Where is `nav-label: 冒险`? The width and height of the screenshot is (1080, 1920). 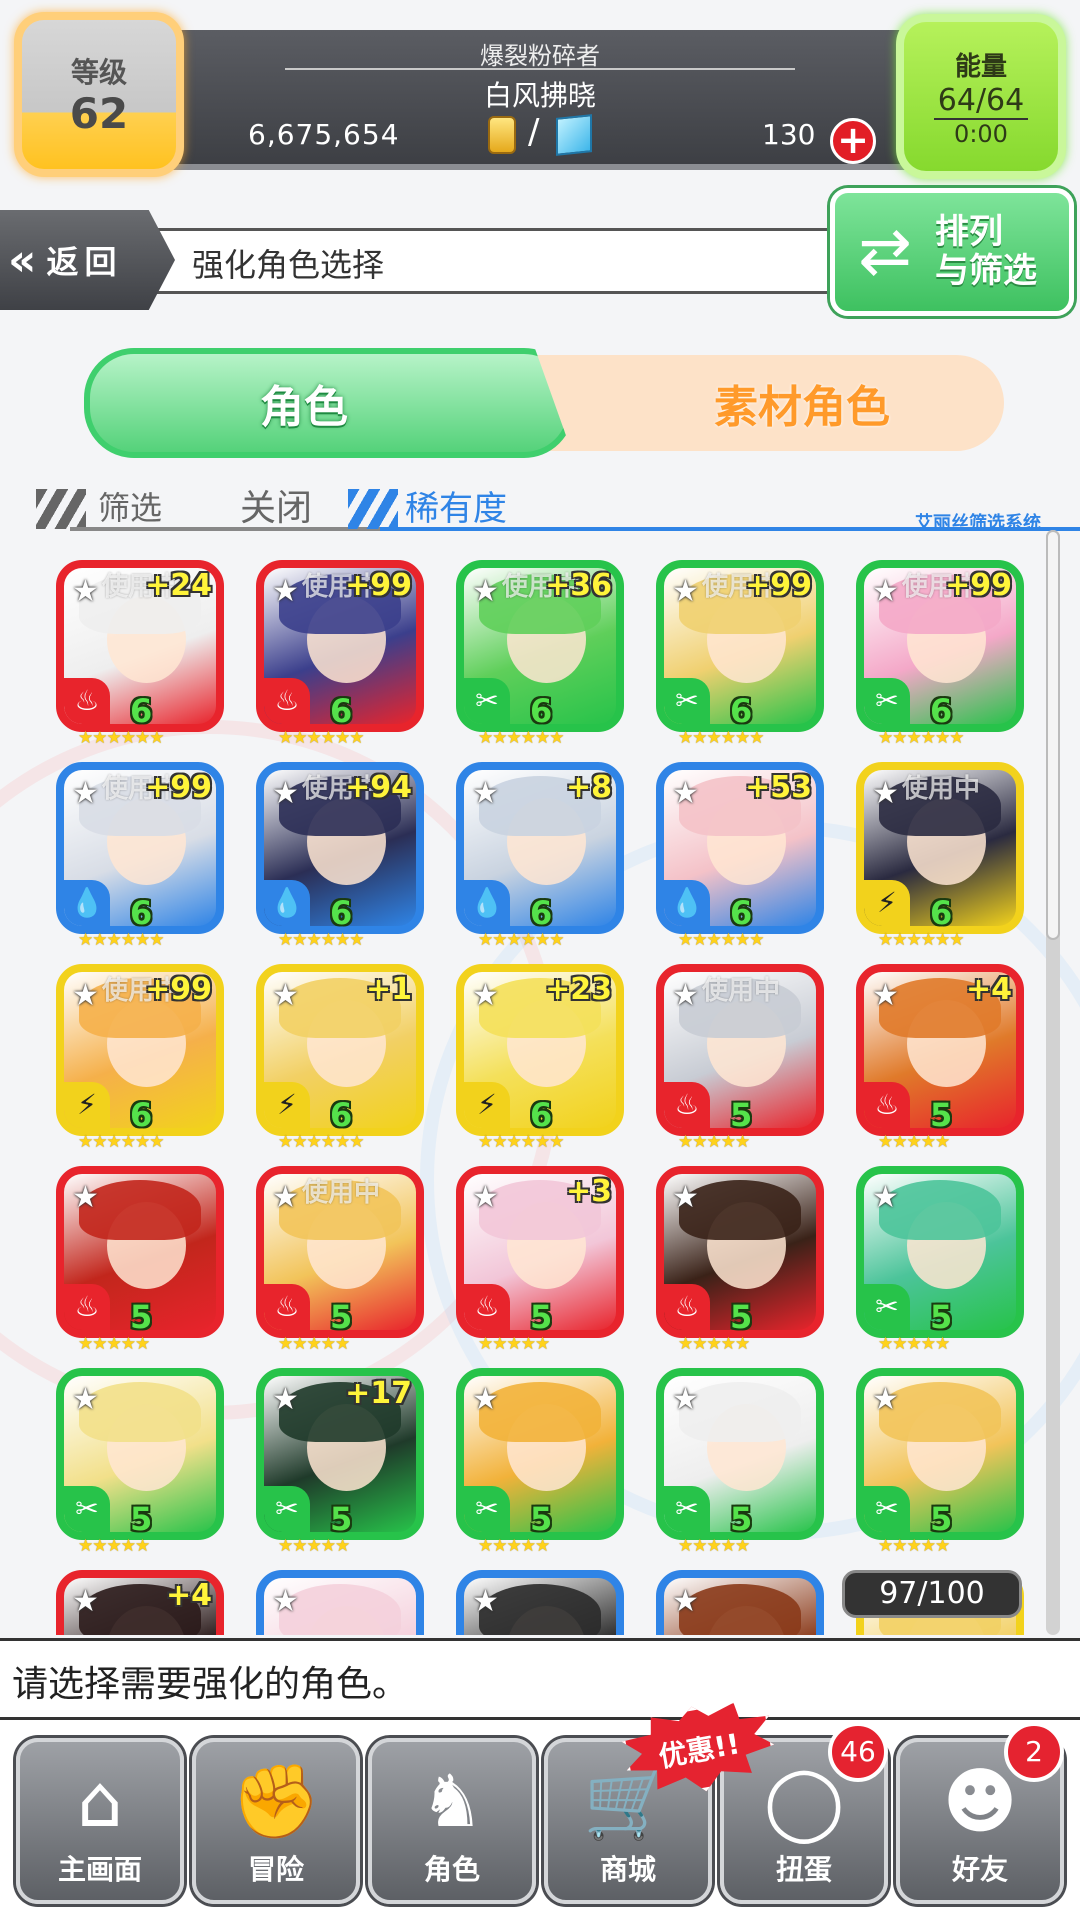 nav-label: 冒险 is located at coordinates (275, 1869).